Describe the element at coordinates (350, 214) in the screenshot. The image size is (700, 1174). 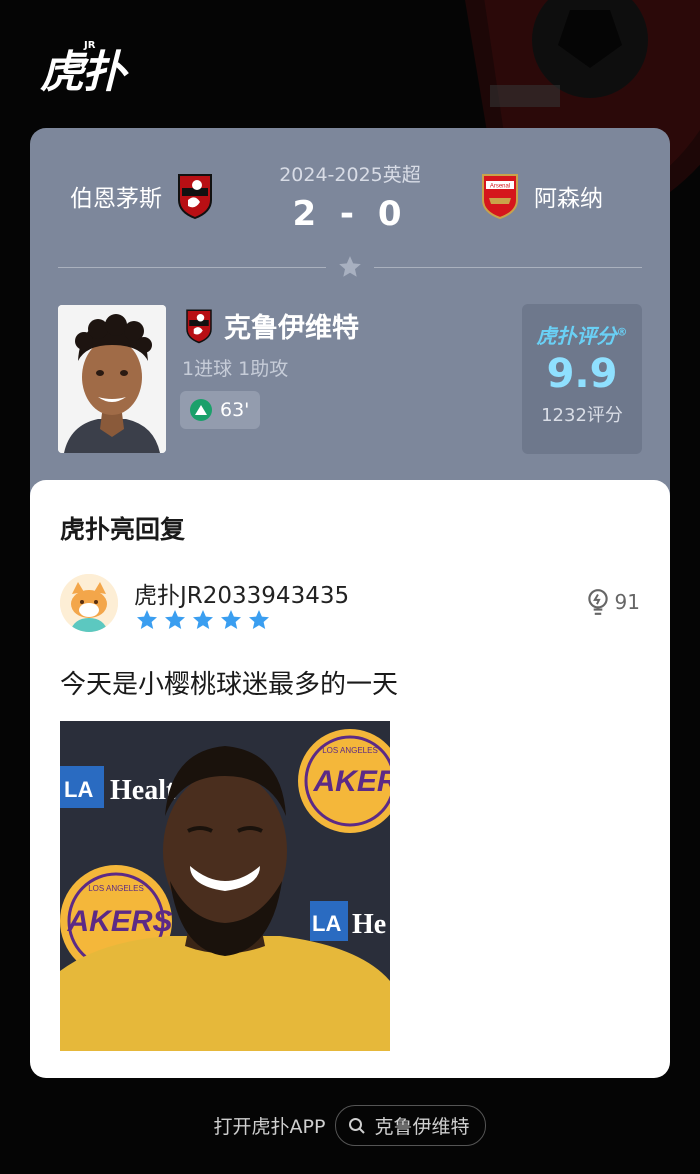
I see `match-score: 2 - 0` at that location.